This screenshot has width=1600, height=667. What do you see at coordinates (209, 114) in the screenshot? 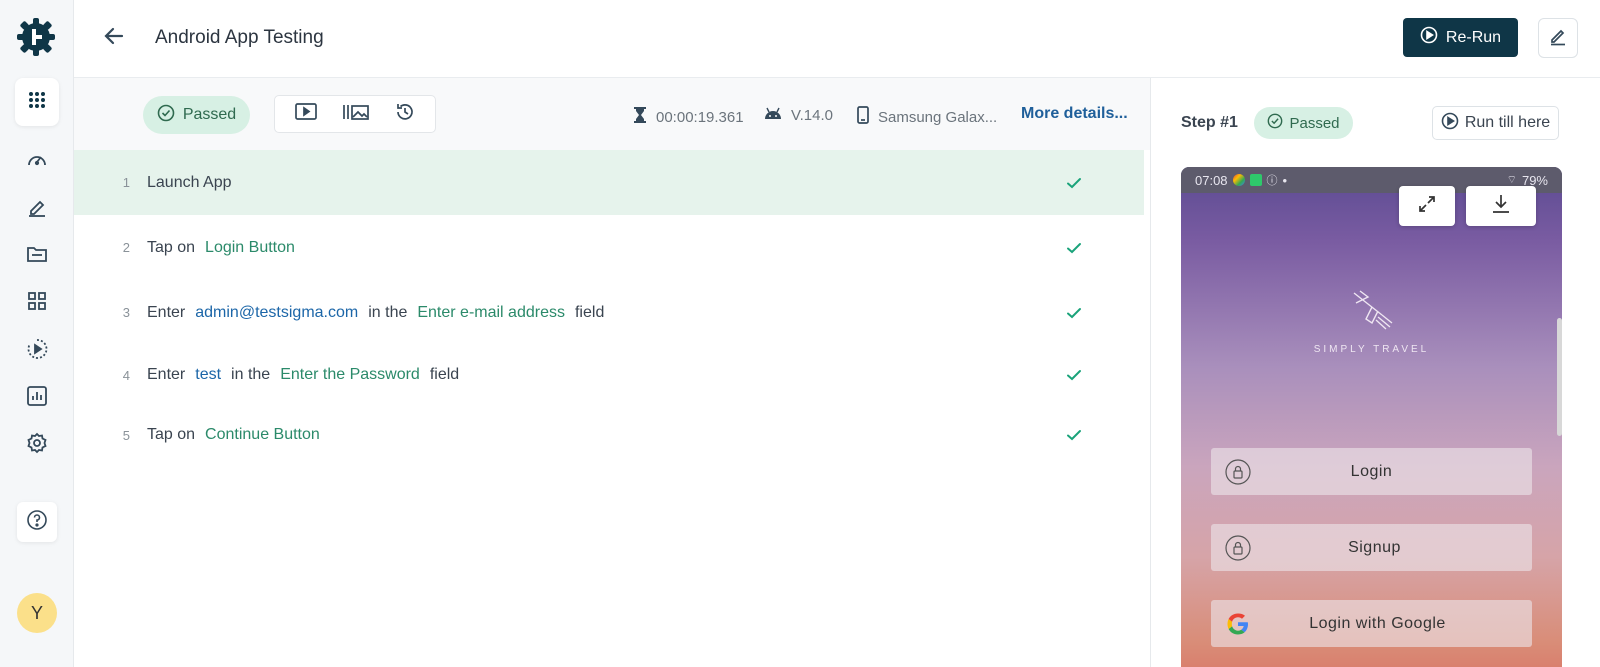
I see `status-label: Passed` at bounding box center [209, 114].